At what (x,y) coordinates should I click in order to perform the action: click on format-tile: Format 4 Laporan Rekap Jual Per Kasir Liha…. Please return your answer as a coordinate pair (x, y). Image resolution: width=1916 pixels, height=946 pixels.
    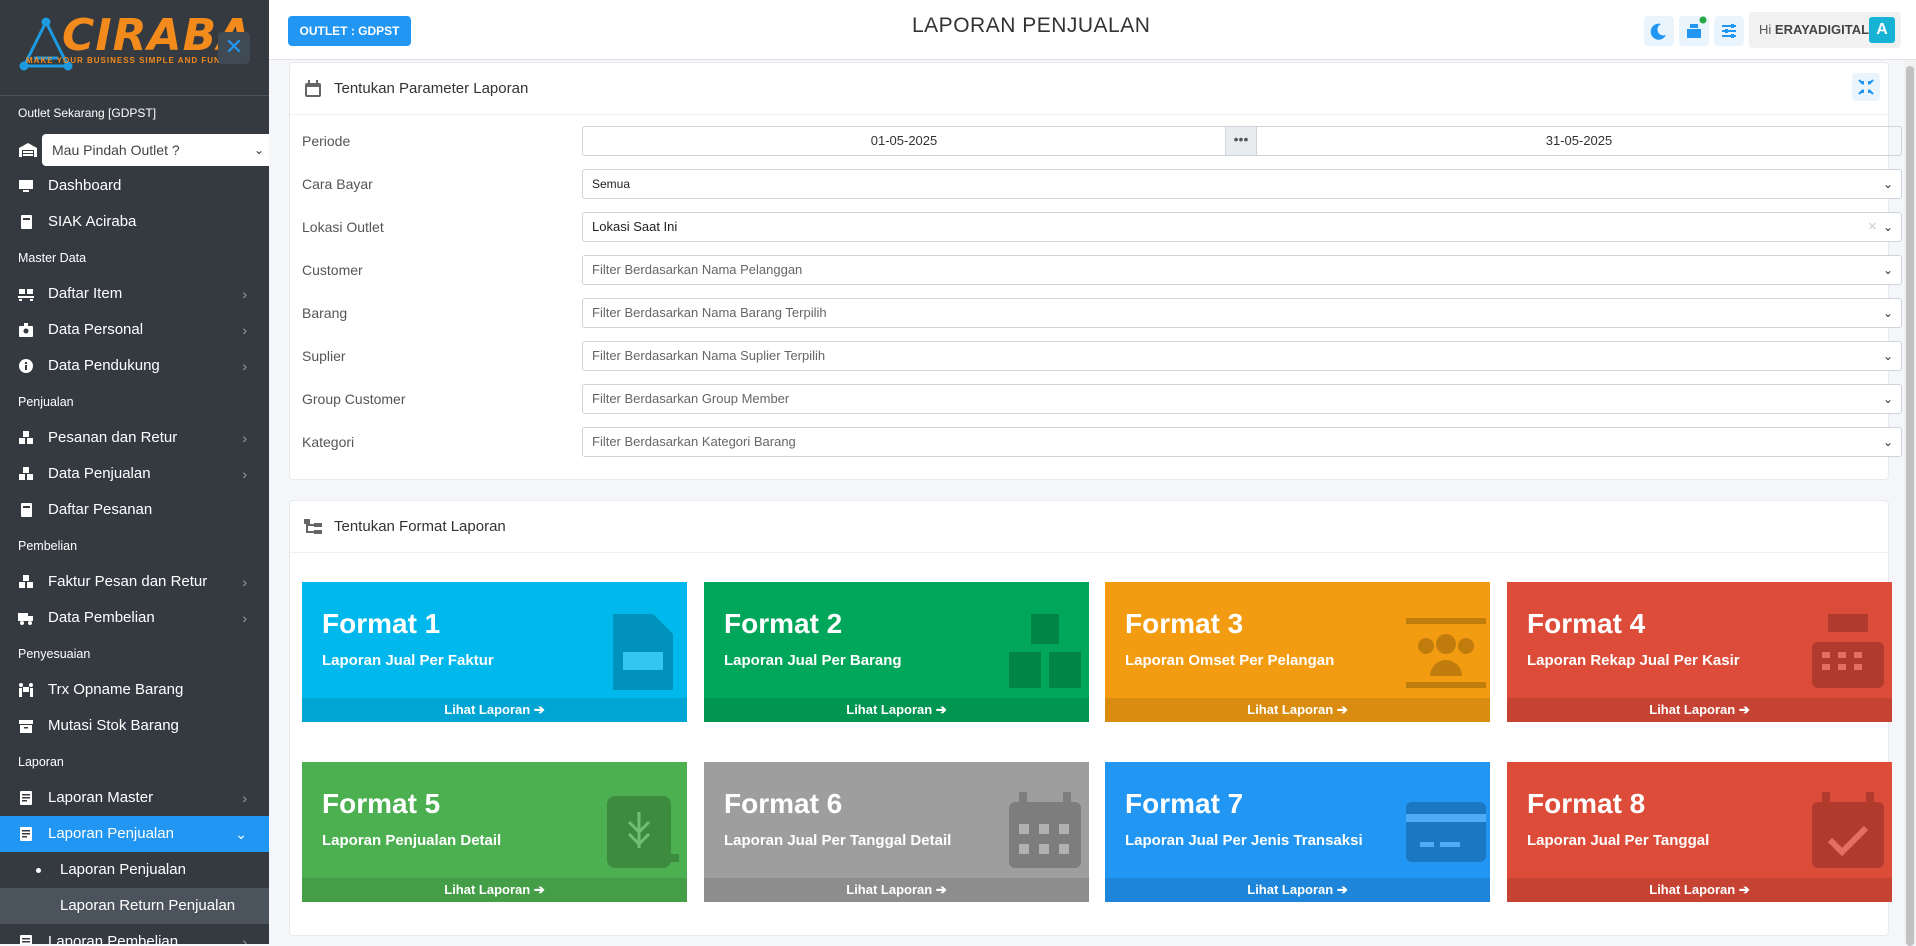
    Looking at the image, I should click on (1699, 652).